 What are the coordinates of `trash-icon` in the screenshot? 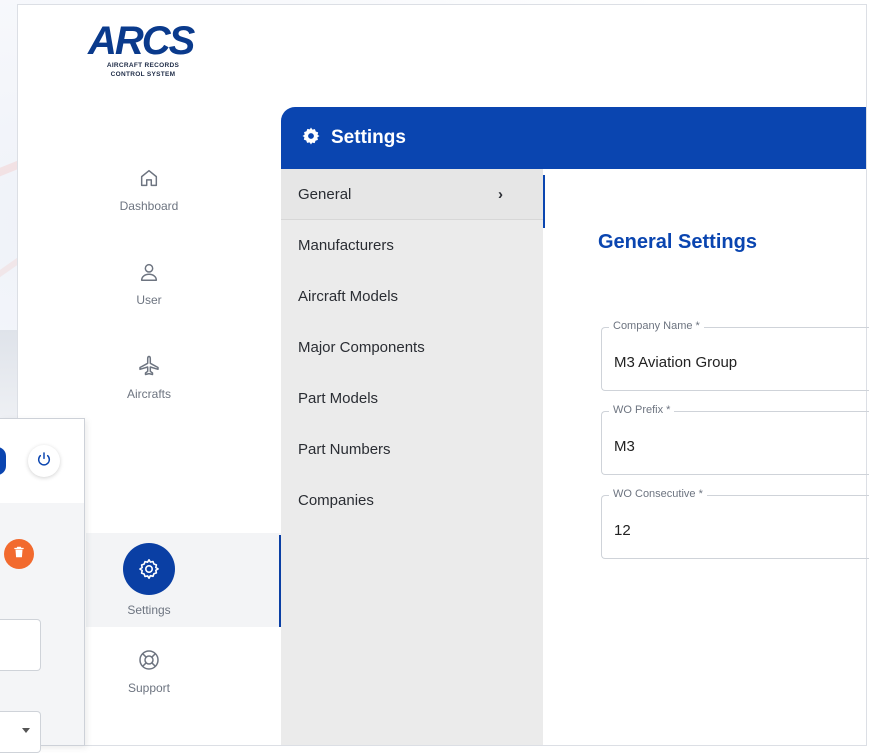 It's located at (19, 554).